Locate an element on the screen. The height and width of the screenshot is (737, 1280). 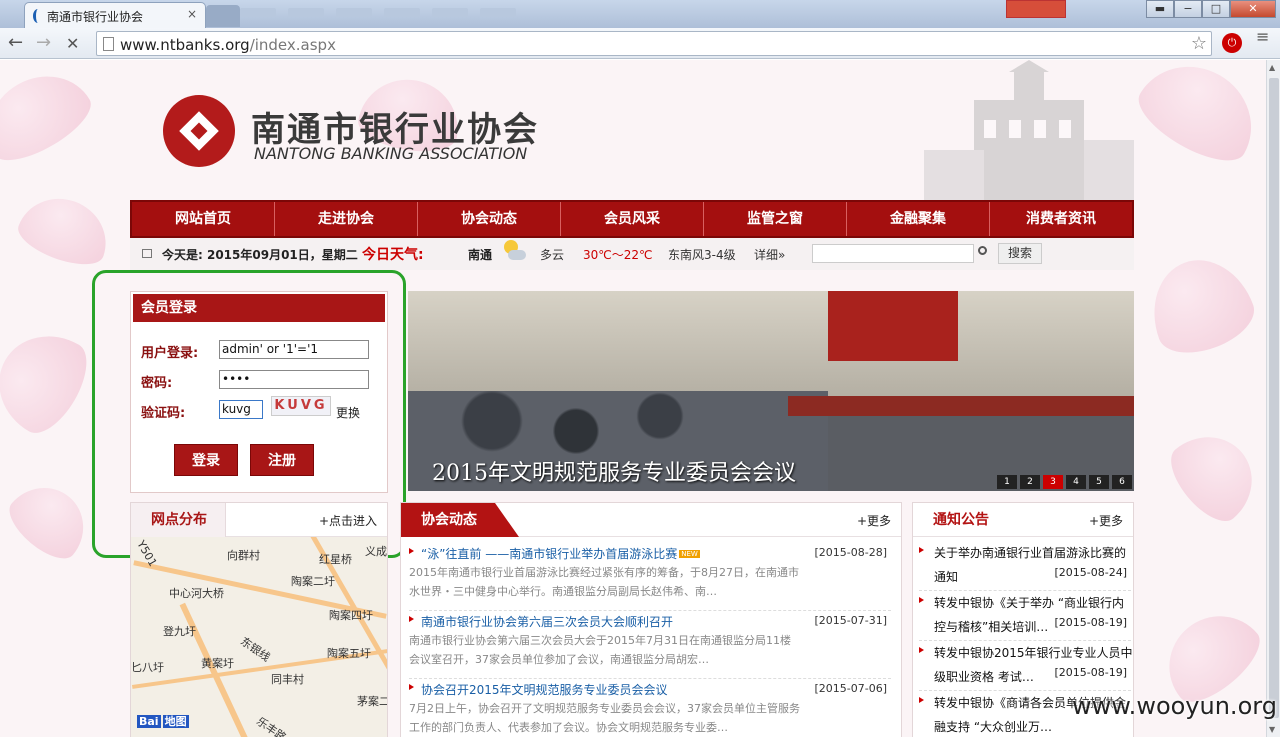
nav-members: 会员风采 is located at coordinates (632, 219).